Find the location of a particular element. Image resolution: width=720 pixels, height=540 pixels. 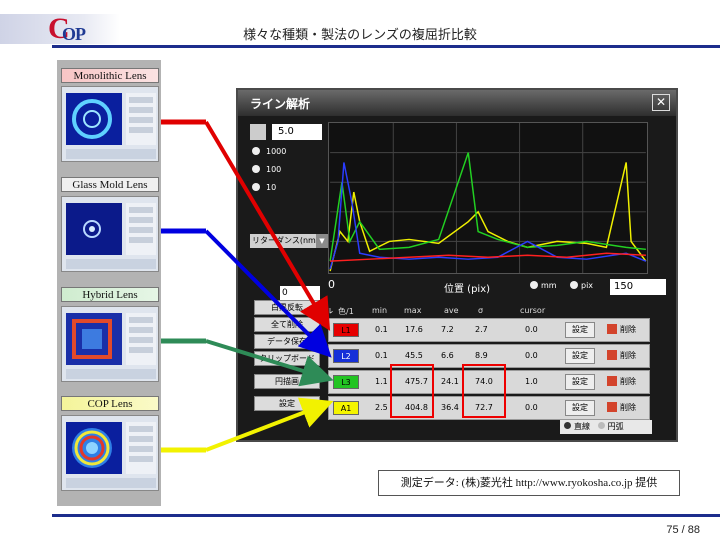

line-swatch: A1 is located at coordinates (346, 408).